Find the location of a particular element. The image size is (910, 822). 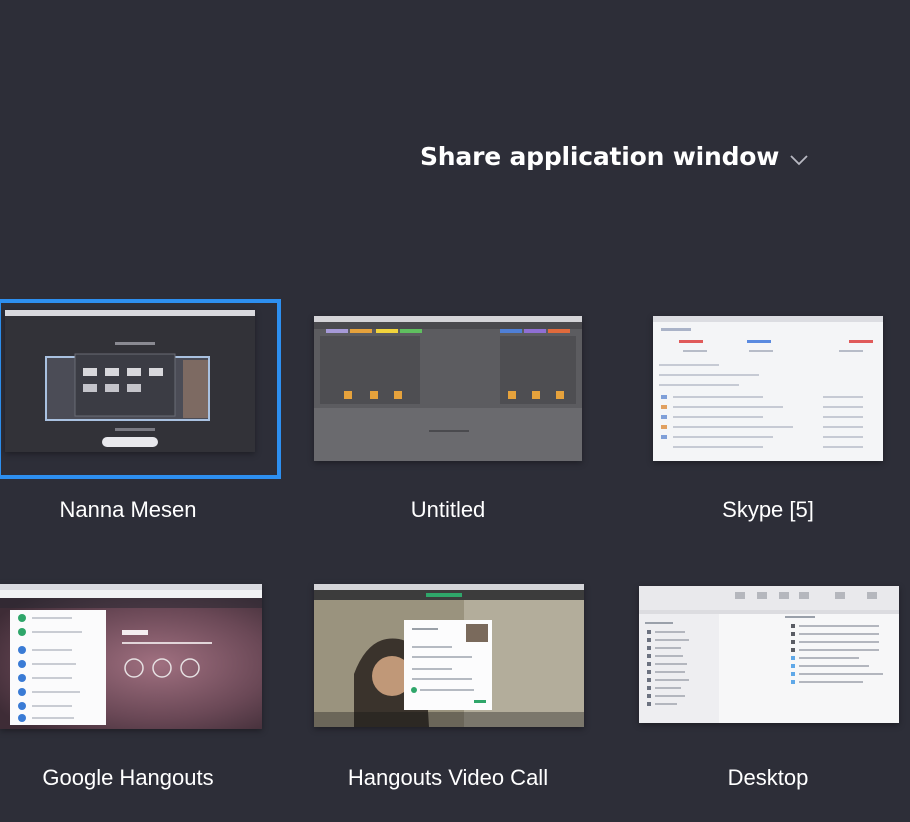

share-mode-dropdown: Share application window is located at coordinates (614, 156).